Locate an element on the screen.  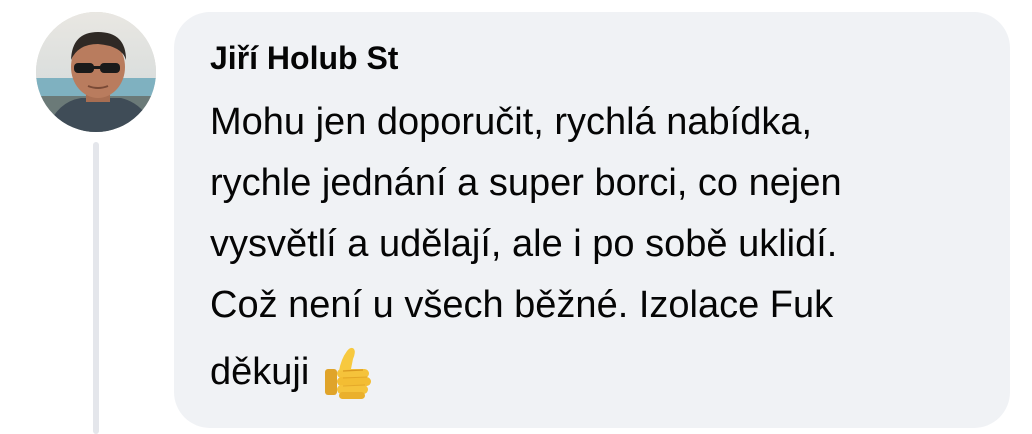
avatar is located at coordinates (96, 72).